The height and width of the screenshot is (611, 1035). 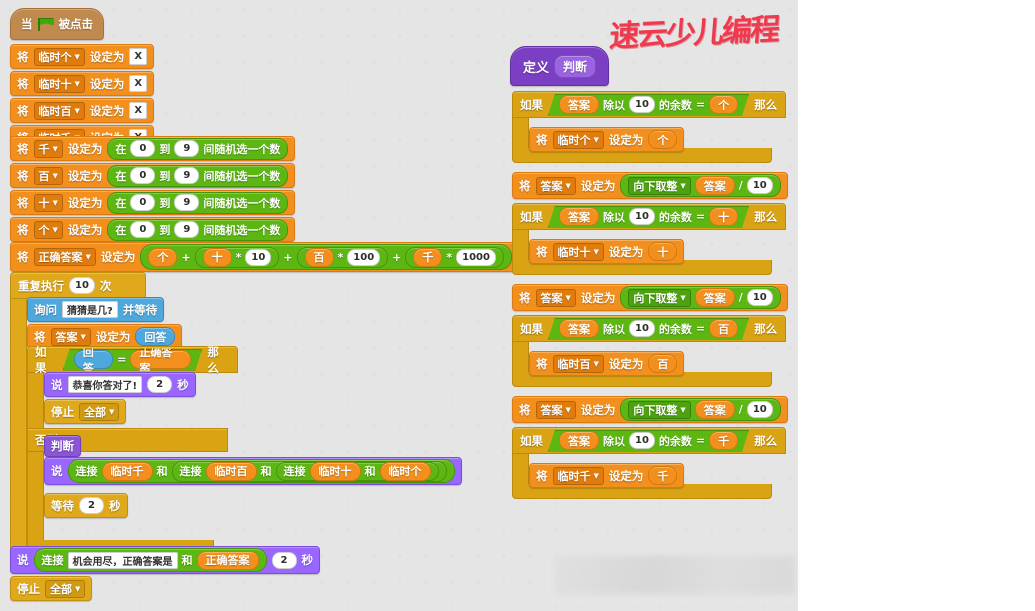 What do you see at coordinates (607, 251) in the screenshot?
I see `set-temp-tens-block: 将 临时十 ▼ 设定为 十` at bounding box center [607, 251].